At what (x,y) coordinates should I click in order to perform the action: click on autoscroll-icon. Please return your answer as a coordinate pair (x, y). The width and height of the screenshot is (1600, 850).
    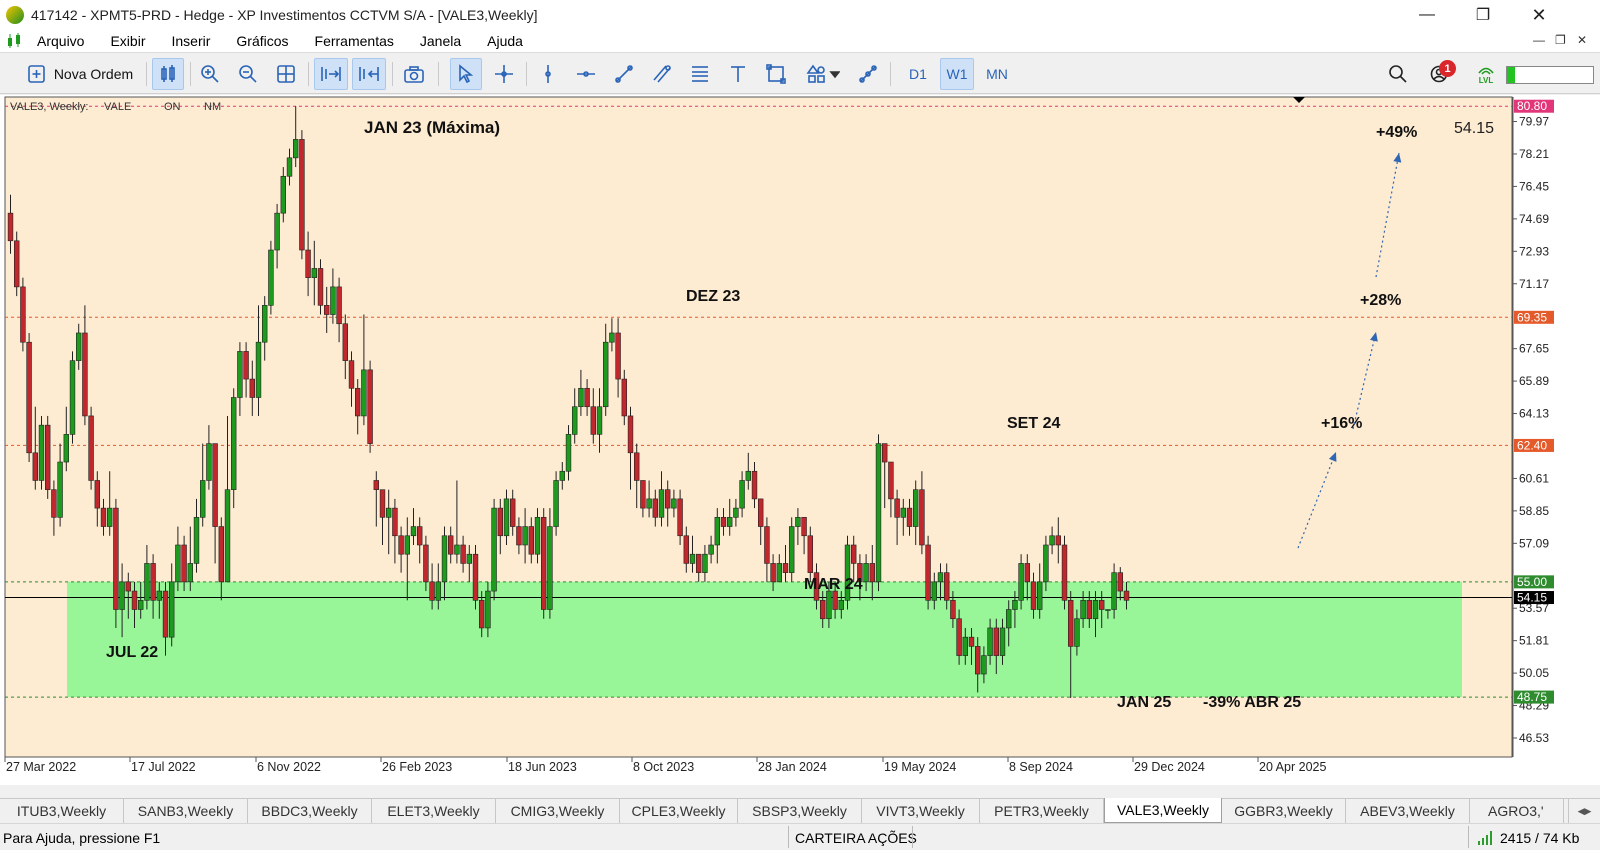
    Looking at the image, I should click on (331, 74).